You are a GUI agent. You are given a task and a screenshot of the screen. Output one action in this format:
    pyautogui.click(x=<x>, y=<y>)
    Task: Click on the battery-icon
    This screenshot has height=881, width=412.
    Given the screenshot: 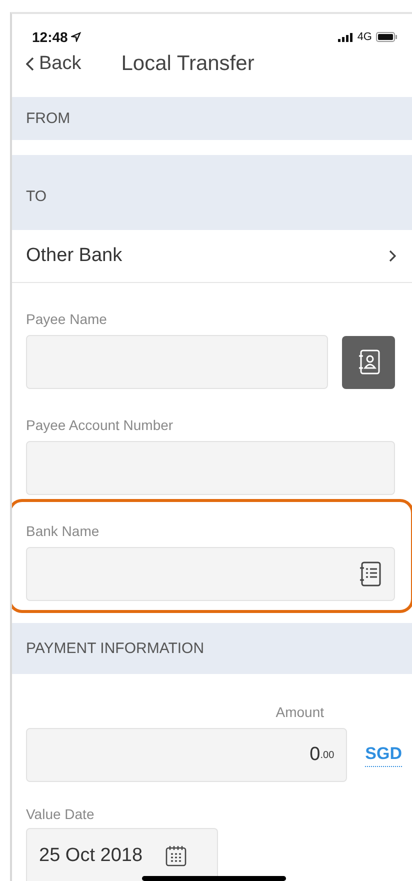 What is the action you would take?
    pyautogui.click(x=387, y=37)
    